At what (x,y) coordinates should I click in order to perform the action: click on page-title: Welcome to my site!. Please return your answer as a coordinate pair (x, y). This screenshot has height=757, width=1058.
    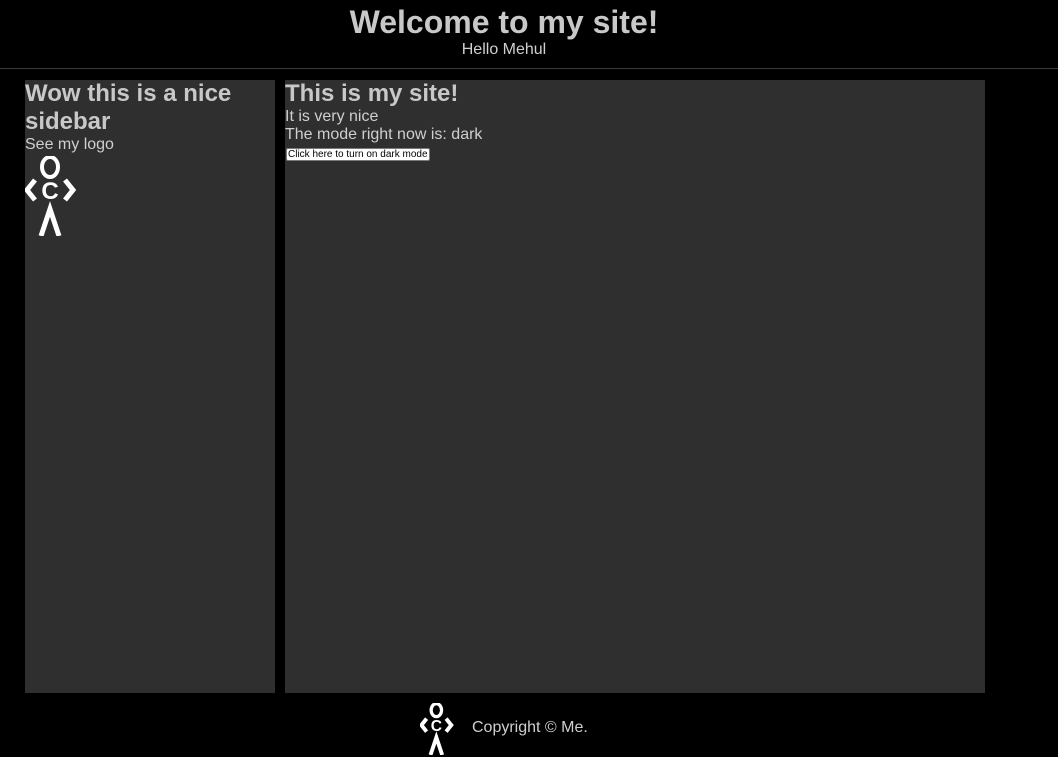
    Looking at the image, I should click on (504, 22).